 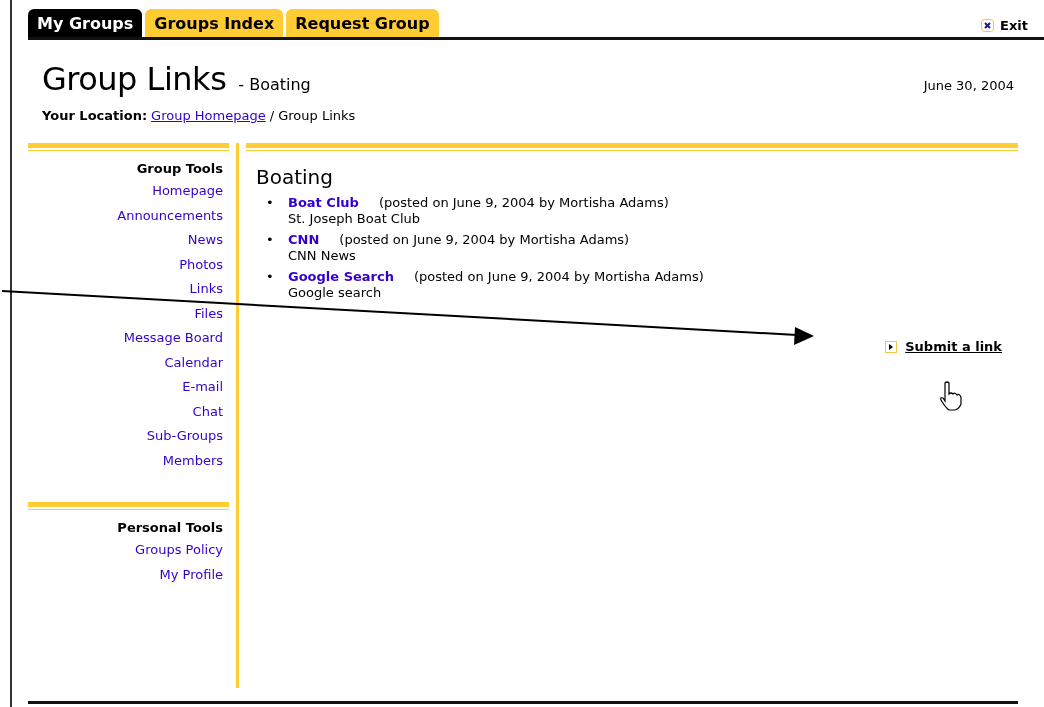 I want to click on location-label: Your Location:, so click(x=95, y=115).